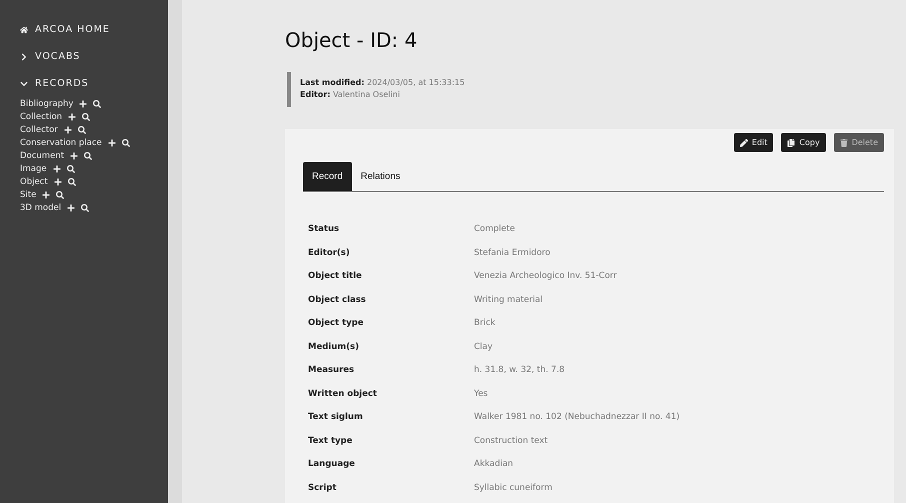 The height and width of the screenshot is (503, 906). What do you see at coordinates (754, 142) in the screenshot?
I see `edit-button: Edit` at bounding box center [754, 142].